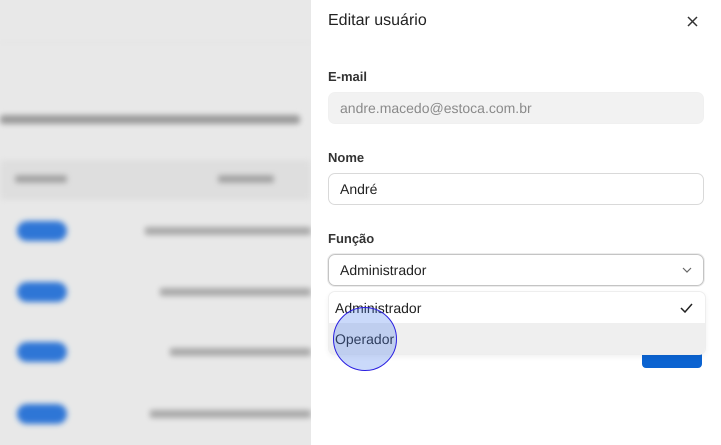 This screenshot has width=721, height=445. Describe the element at coordinates (517, 307) in the screenshot. I see `dropdown-option: Administrador` at that location.